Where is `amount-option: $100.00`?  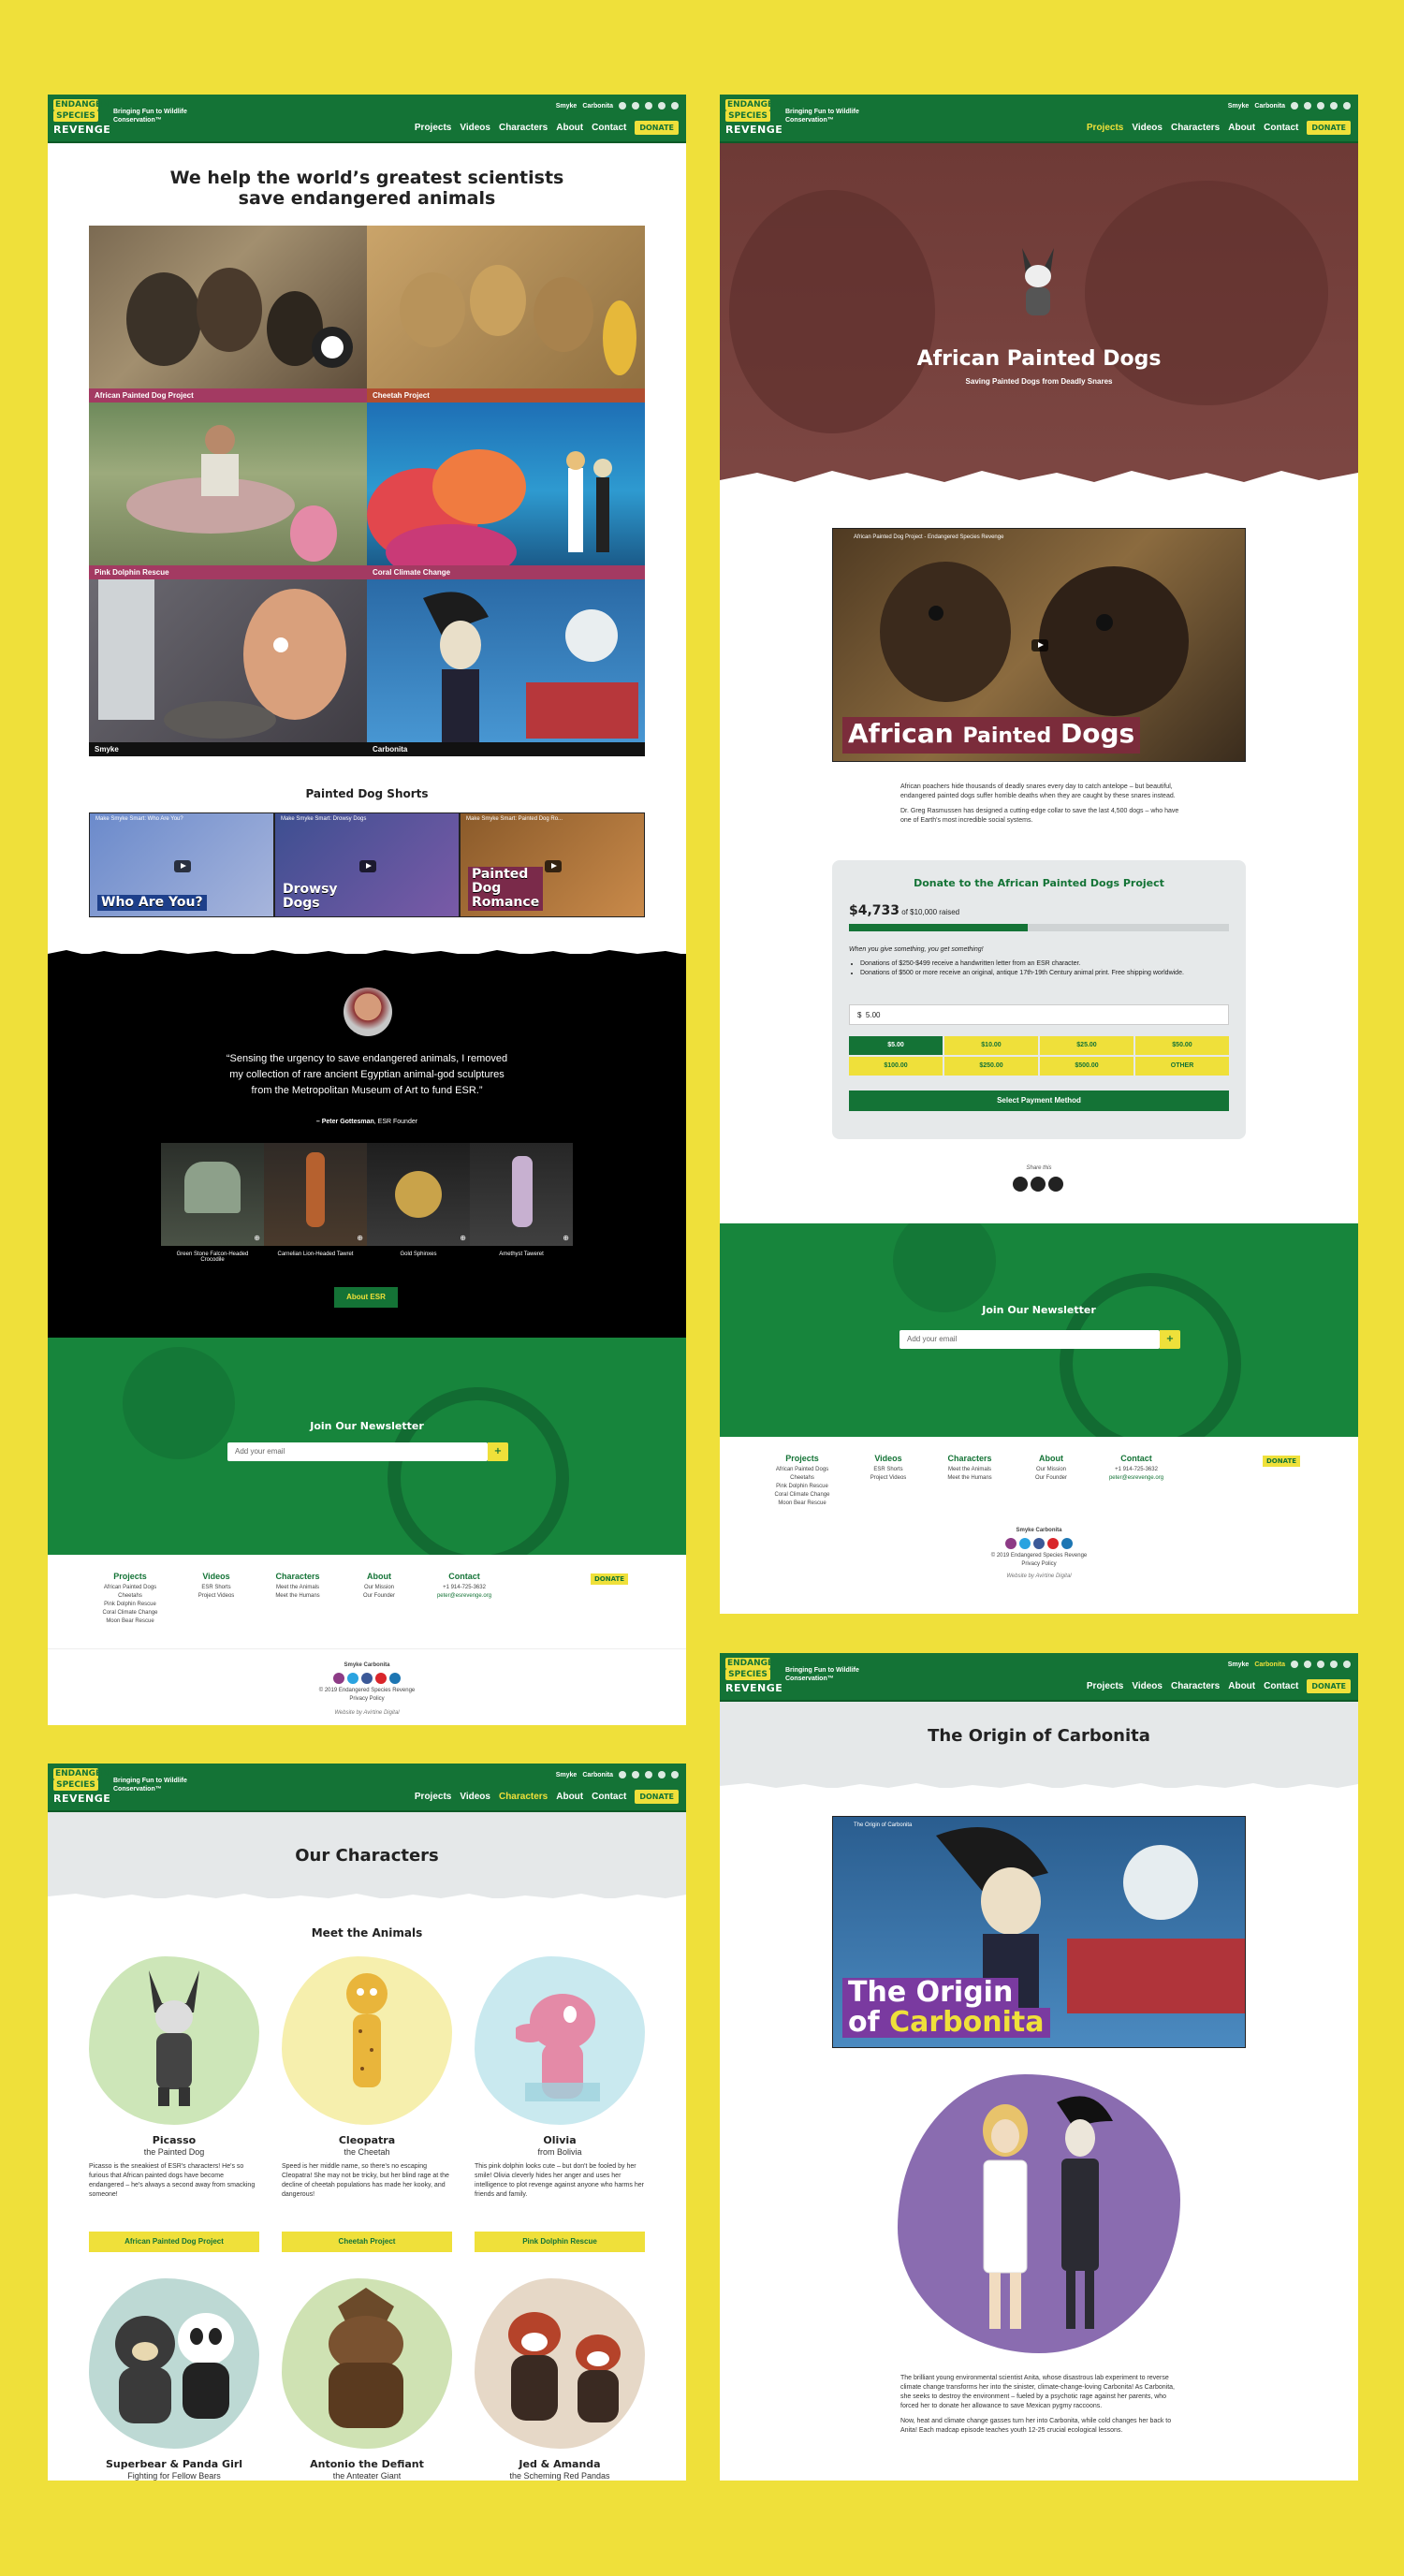 amount-option: $100.00 is located at coordinates (896, 1066).